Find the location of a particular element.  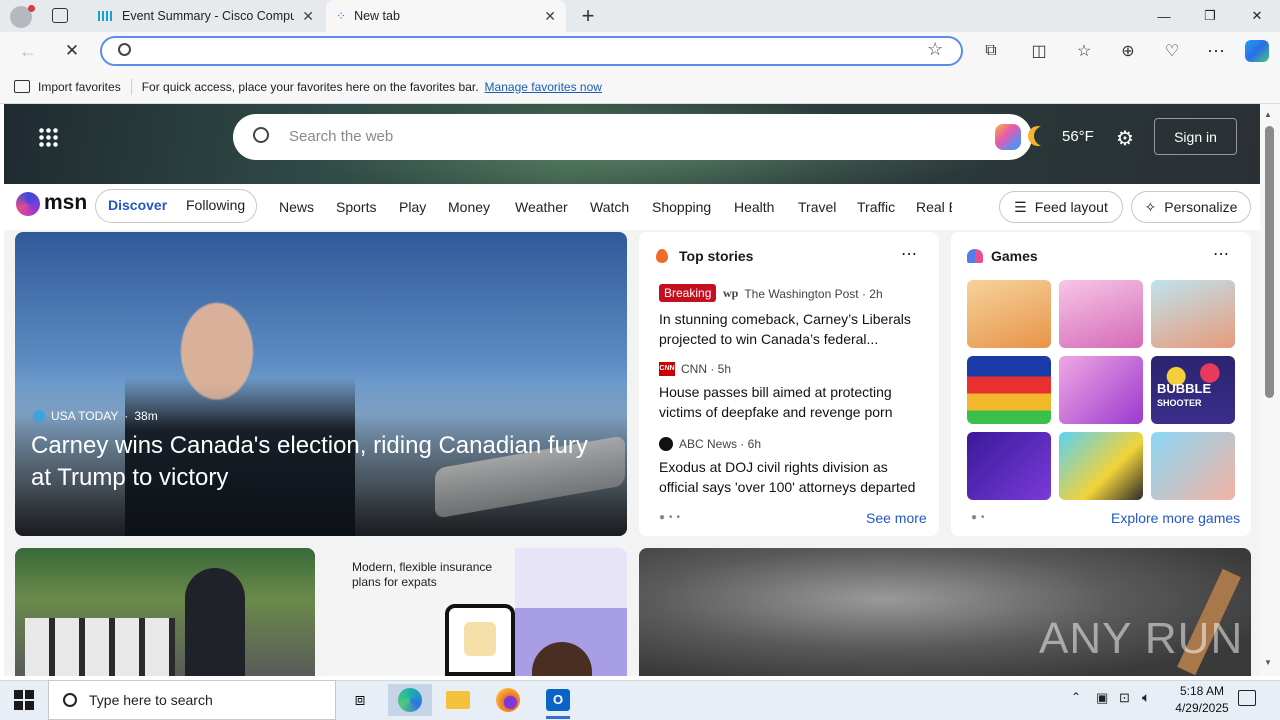

extensions-icon: ⧉ is located at coordinates (991, 51).